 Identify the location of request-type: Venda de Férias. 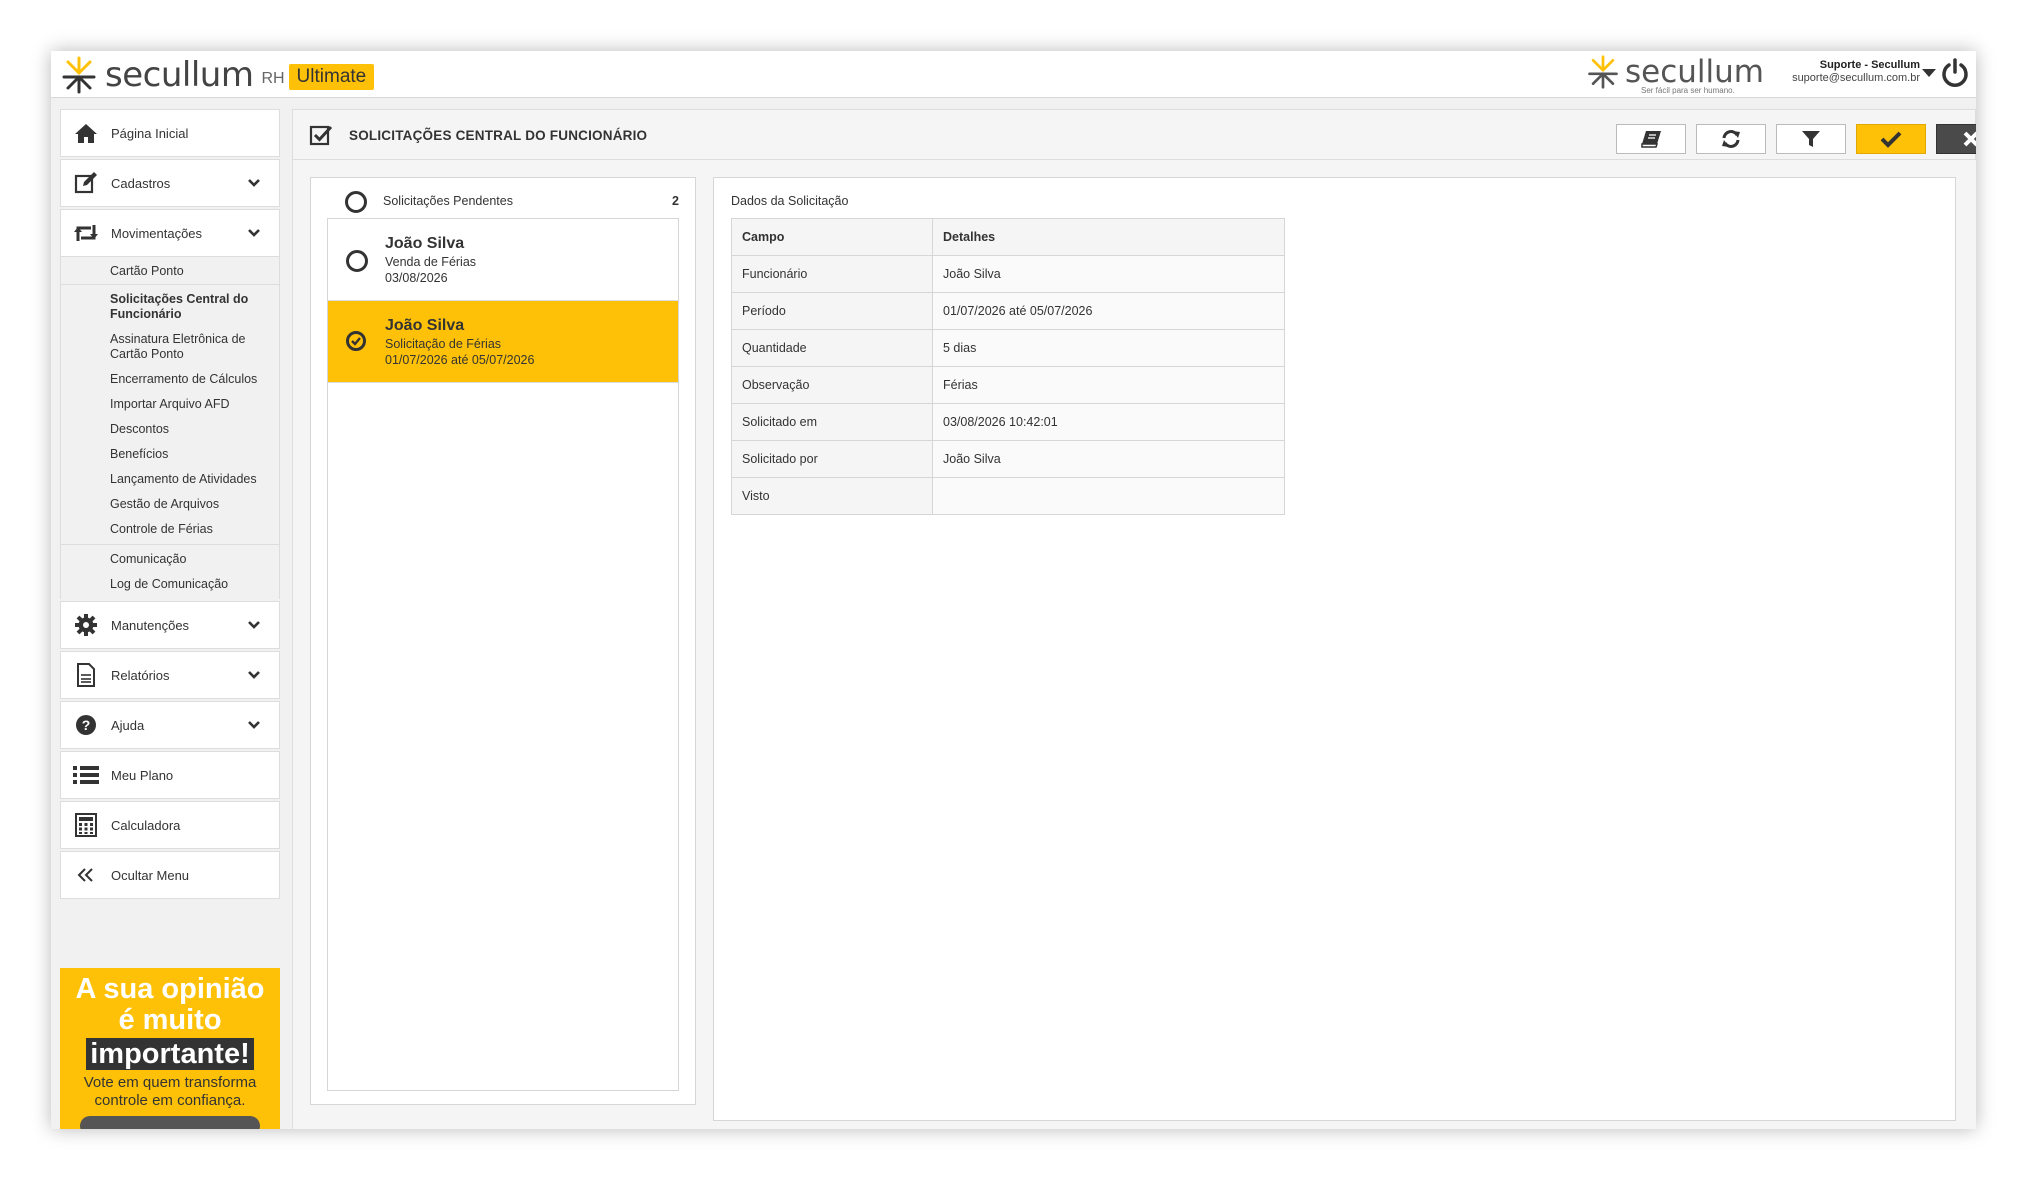
(431, 262).